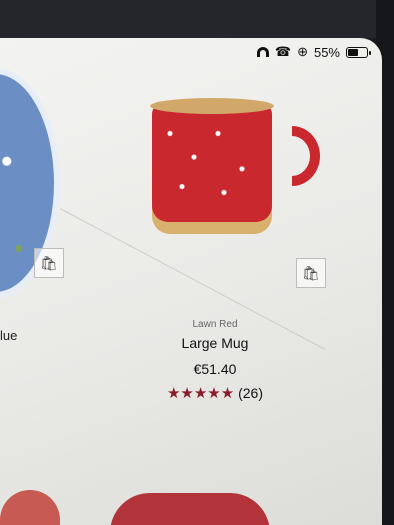  Describe the element at coordinates (251, 393) in the screenshot. I see `review-count: (26)` at that location.